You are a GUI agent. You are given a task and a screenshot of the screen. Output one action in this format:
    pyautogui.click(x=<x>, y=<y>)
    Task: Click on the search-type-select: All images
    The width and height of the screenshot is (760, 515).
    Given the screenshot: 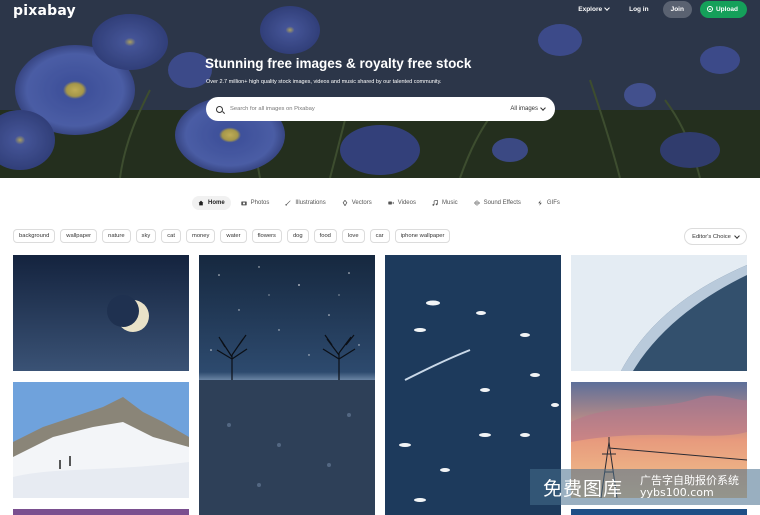 What is the action you would take?
    pyautogui.click(x=528, y=108)
    